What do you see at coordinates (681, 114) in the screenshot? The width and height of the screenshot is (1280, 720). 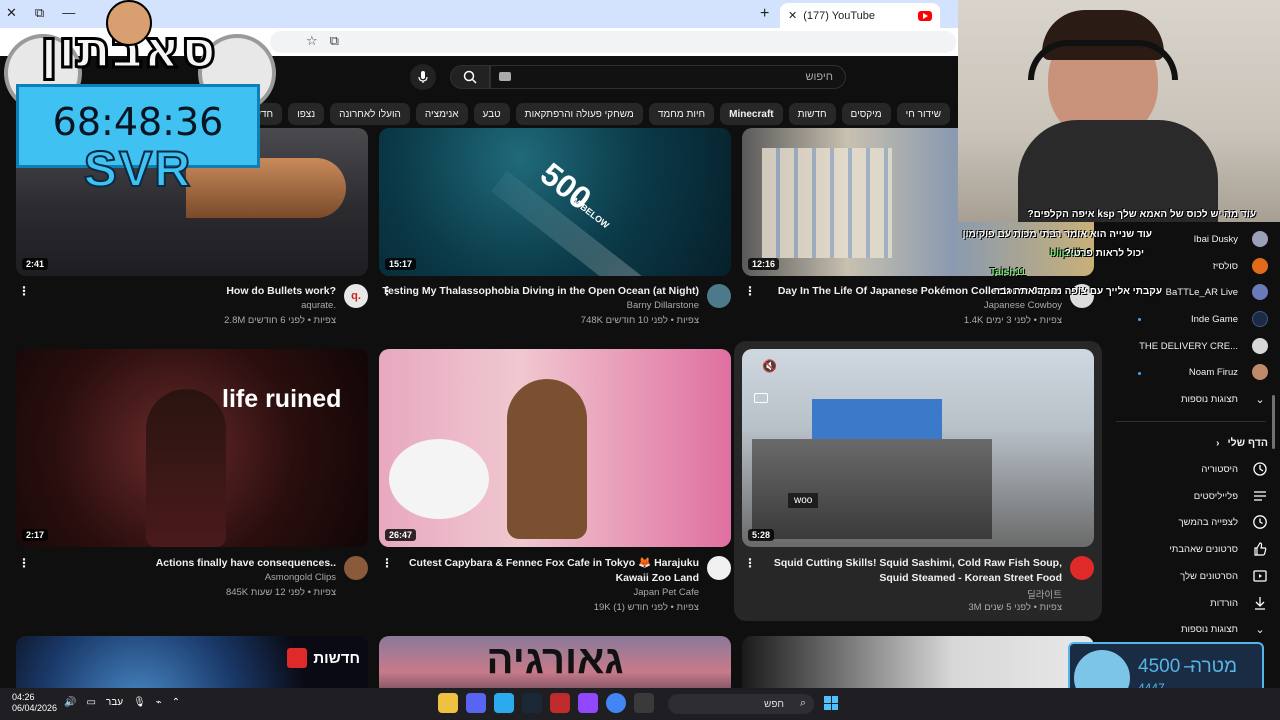 I see `chip: חיות מחמד` at bounding box center [681, 114].